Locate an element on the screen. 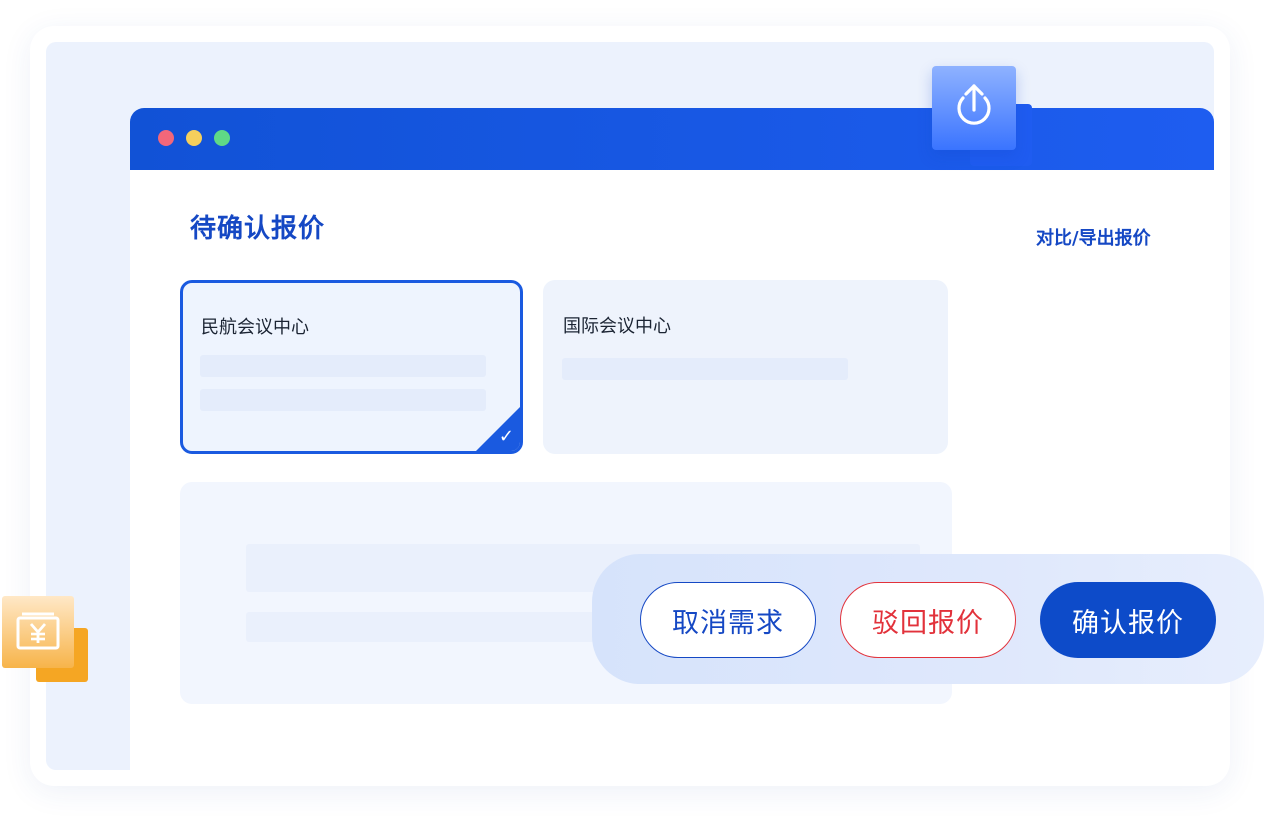 The height and width of the screenshot is (820, 1266). title-bar is located at coordinates (672, 139).